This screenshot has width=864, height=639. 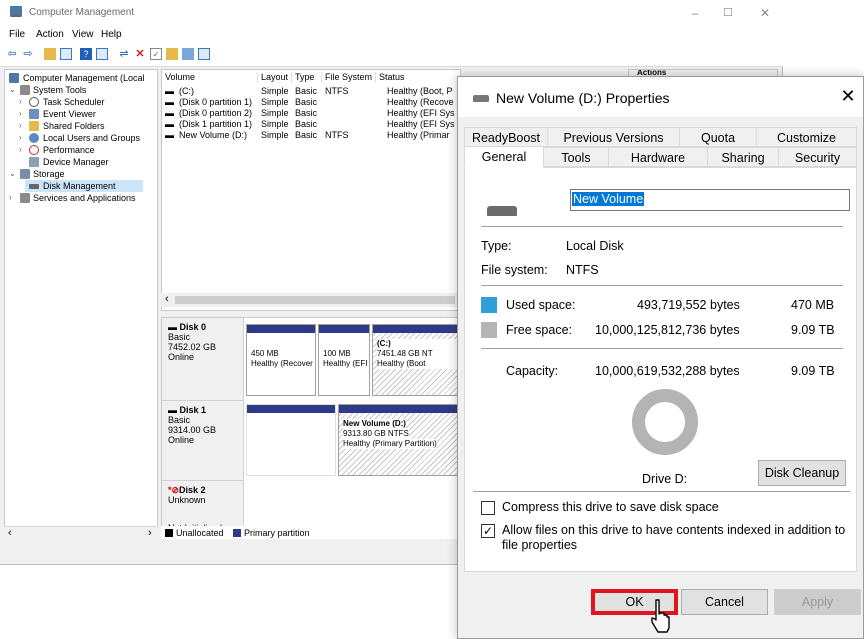 What do you see at coordinates (50, 54) in the screenshot?
I see `up-folder-icon` at bounding box center [50, 54].